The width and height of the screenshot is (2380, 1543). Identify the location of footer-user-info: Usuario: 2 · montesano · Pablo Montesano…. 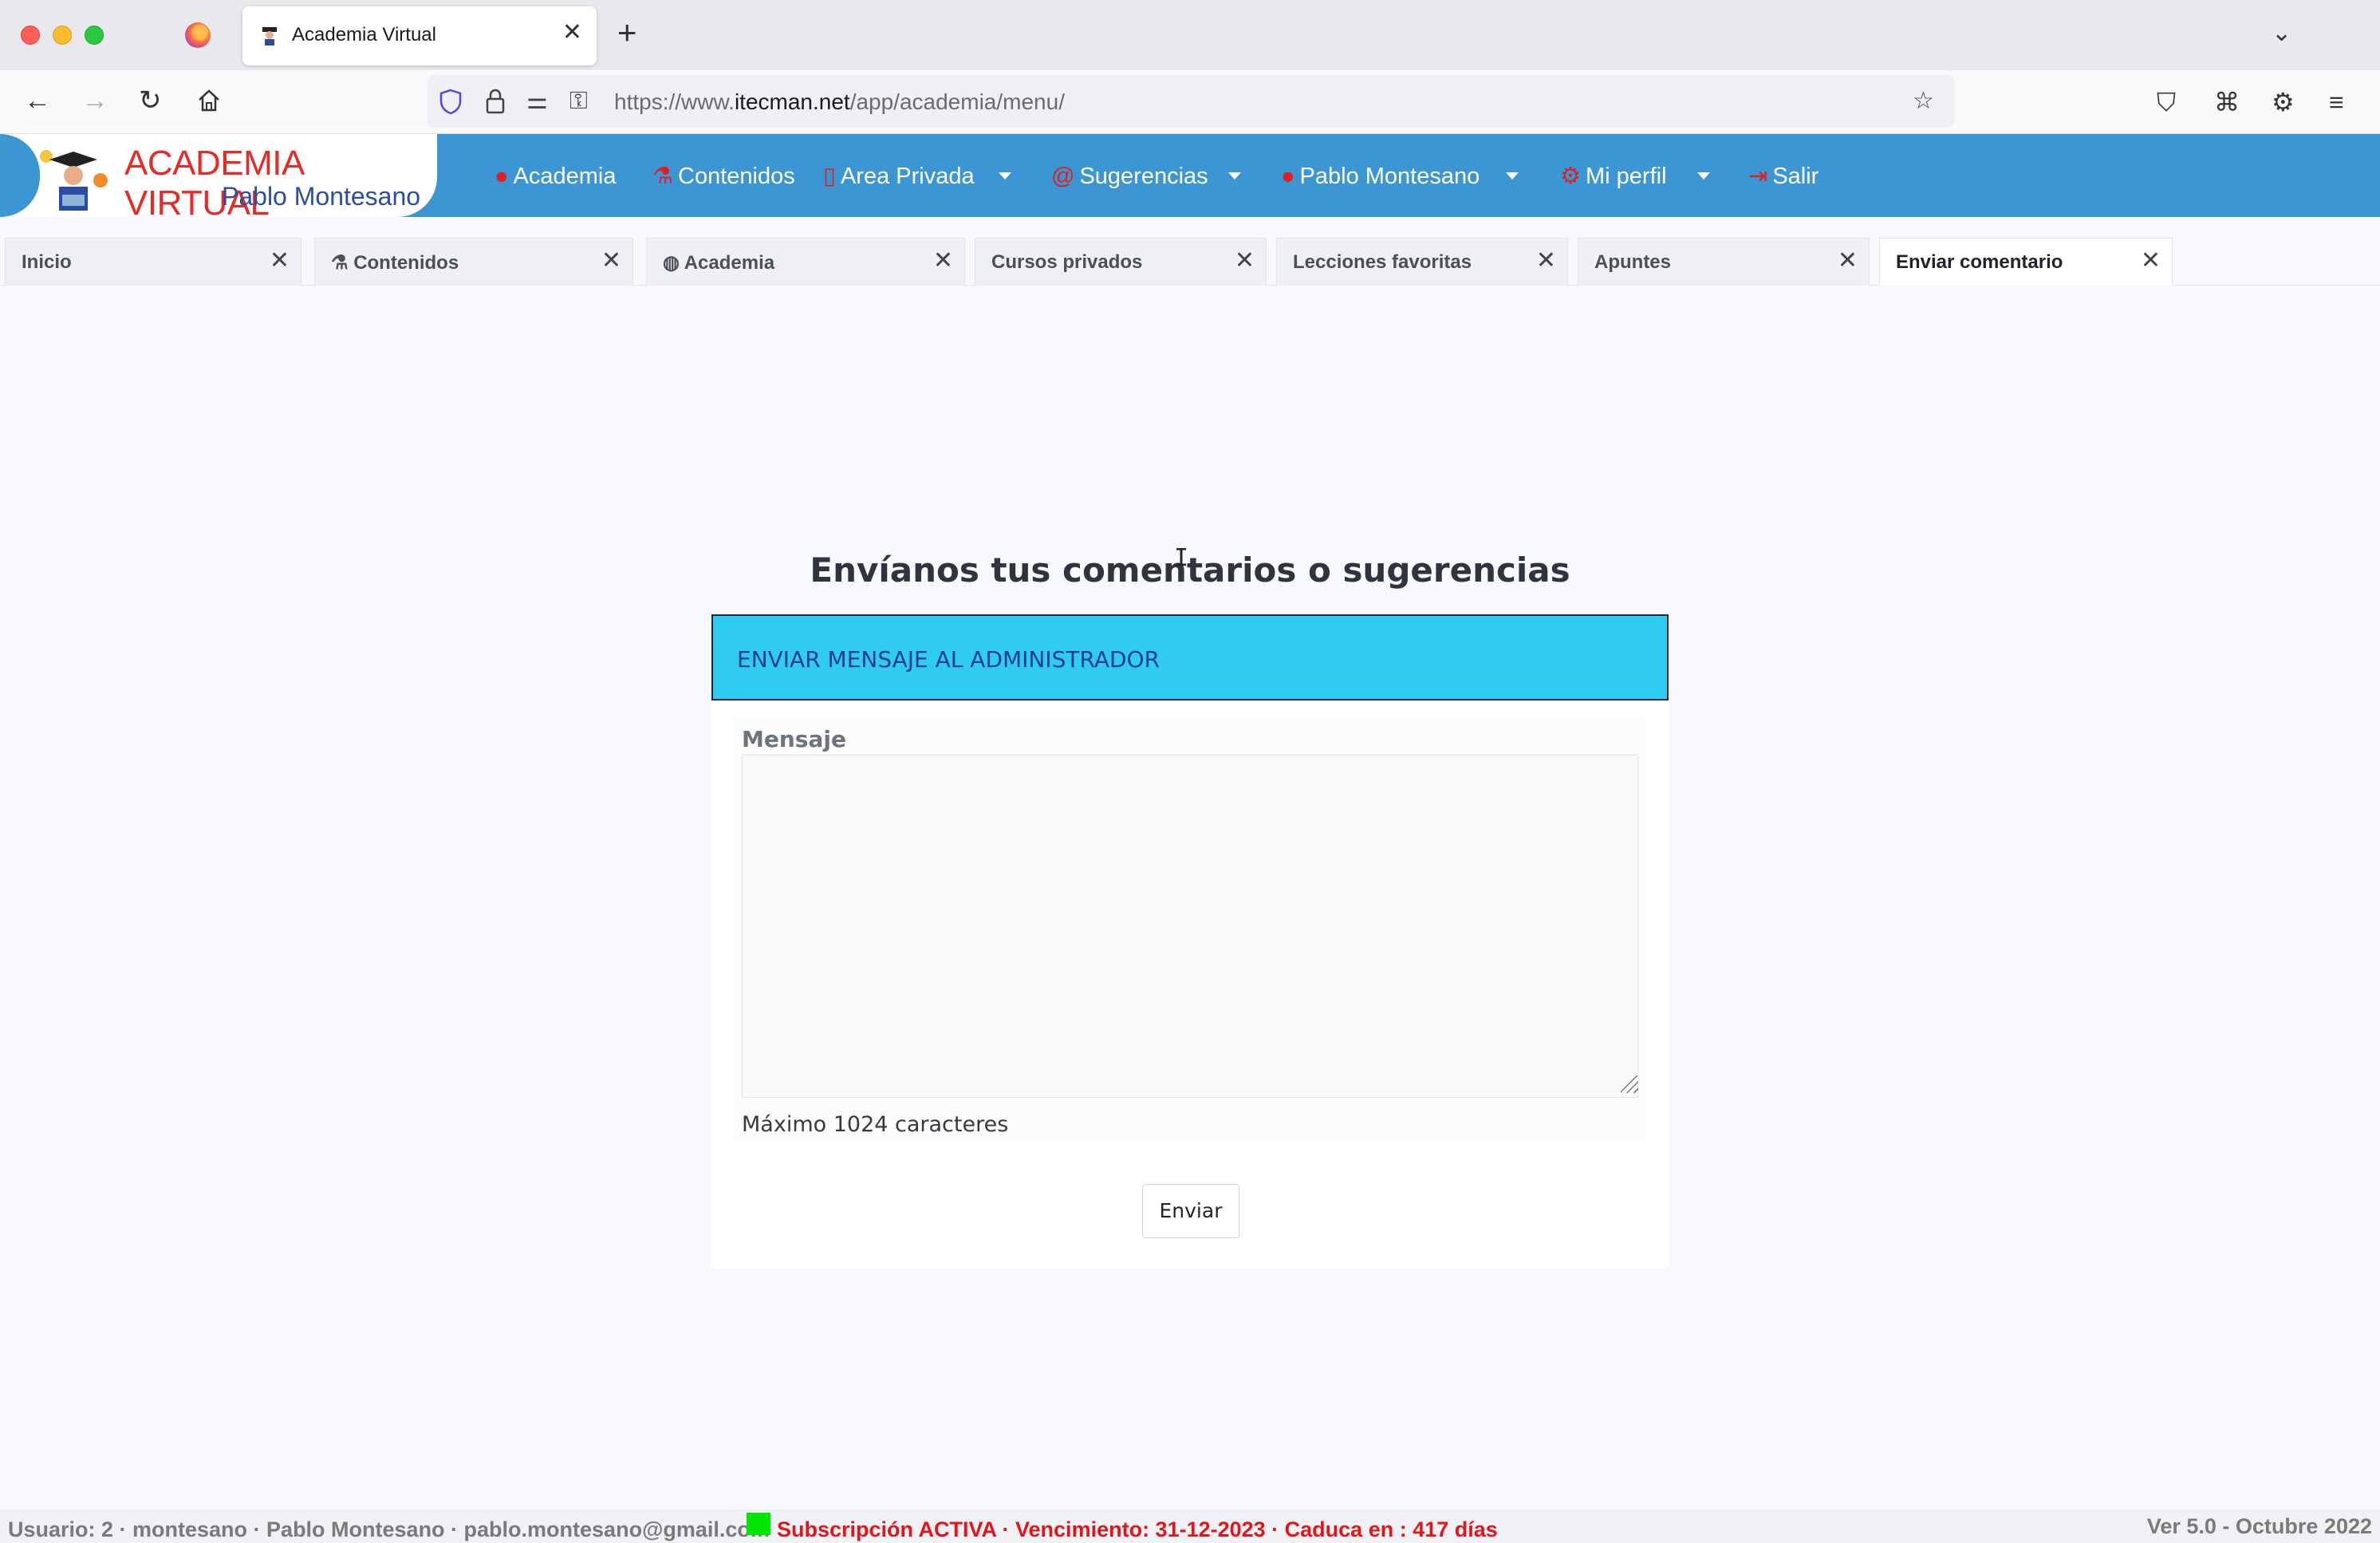
(389, 1529).